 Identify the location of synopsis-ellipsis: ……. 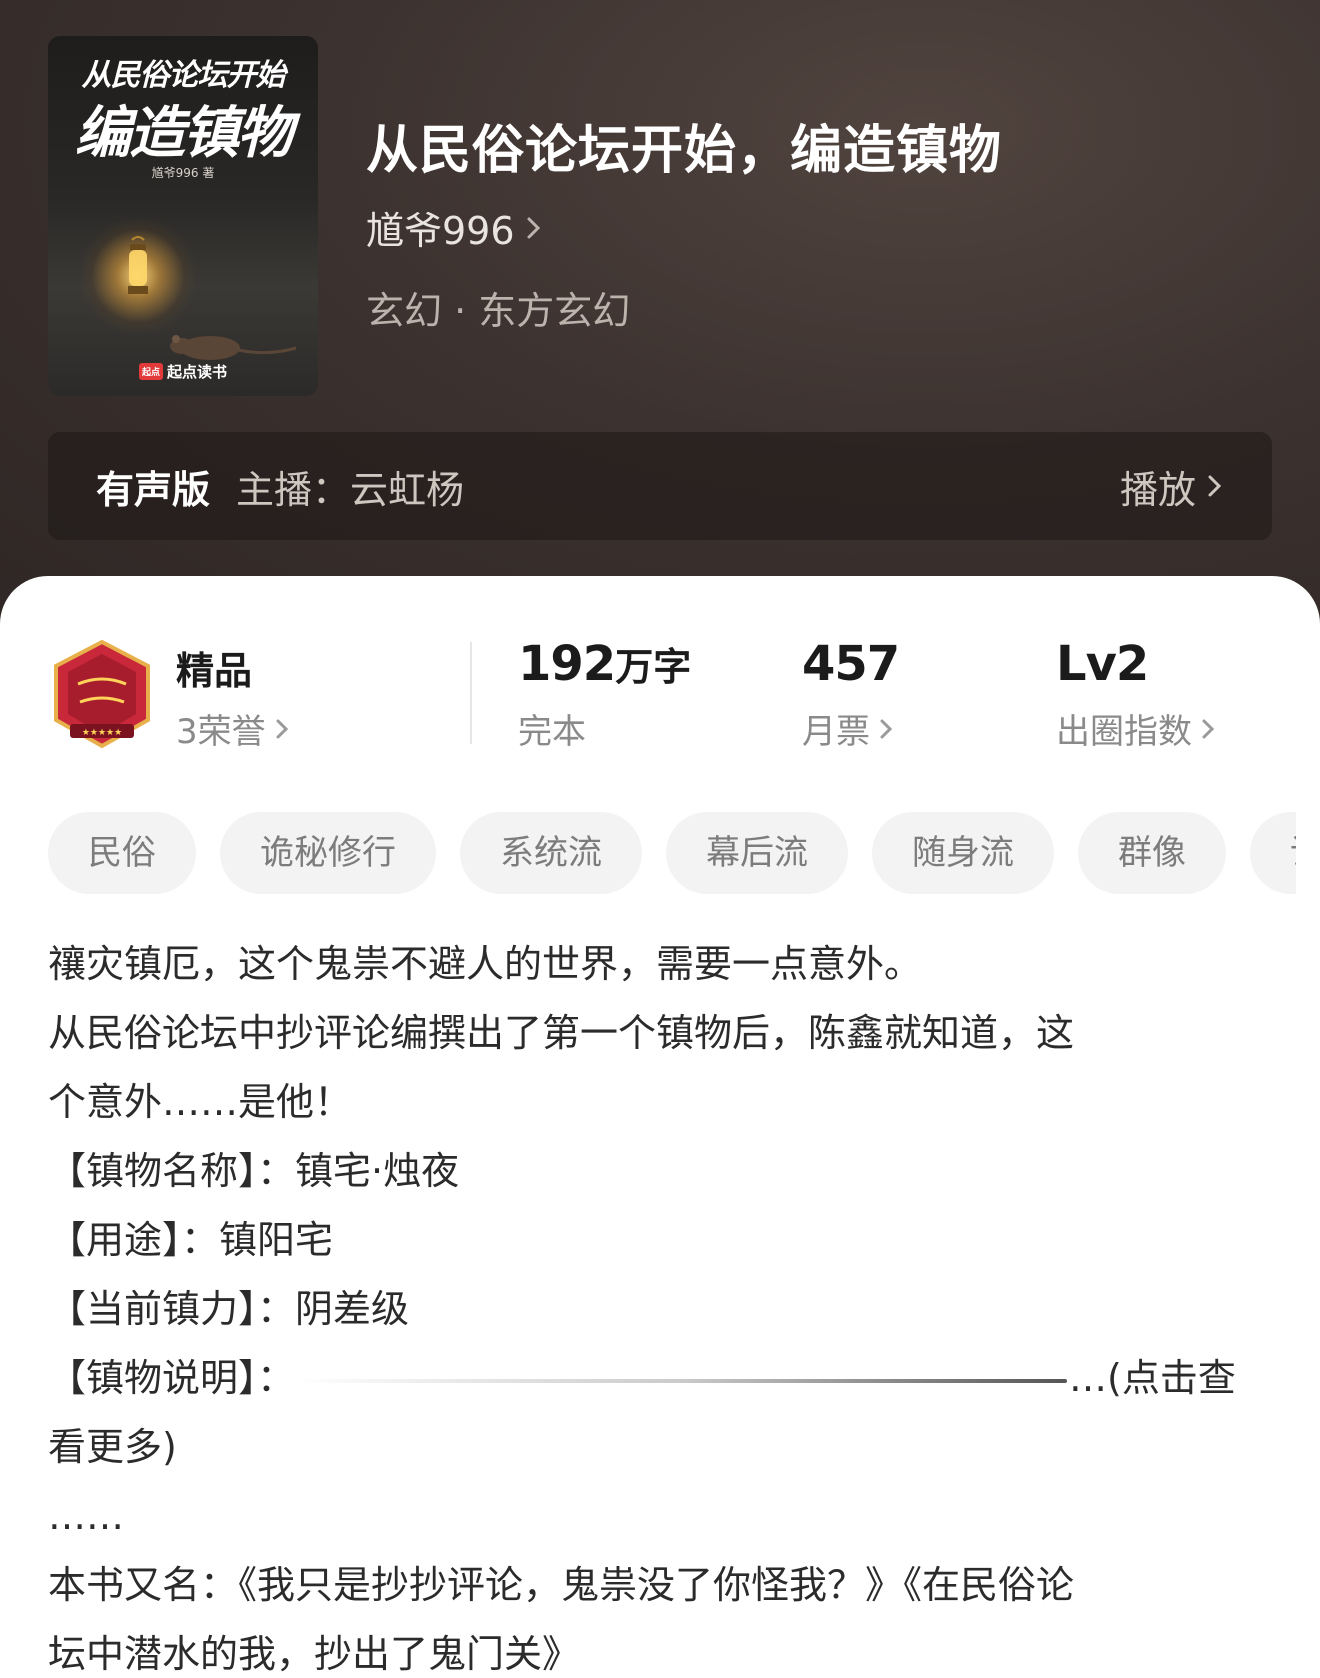
(86, 1516).